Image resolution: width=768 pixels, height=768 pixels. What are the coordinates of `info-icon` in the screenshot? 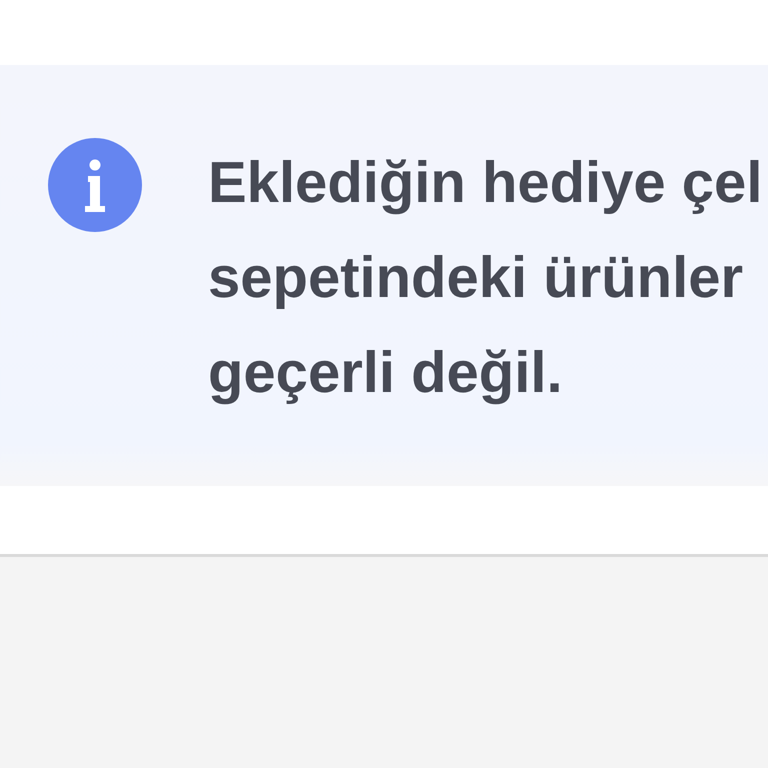 It's located at (95, 185).